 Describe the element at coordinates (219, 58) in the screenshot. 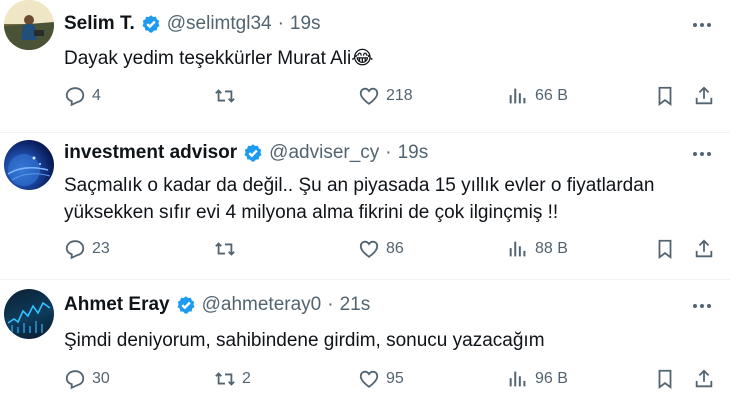

I see `tweet-text: Dayak yedim teşekkürler Murat Ali😂` at that location.